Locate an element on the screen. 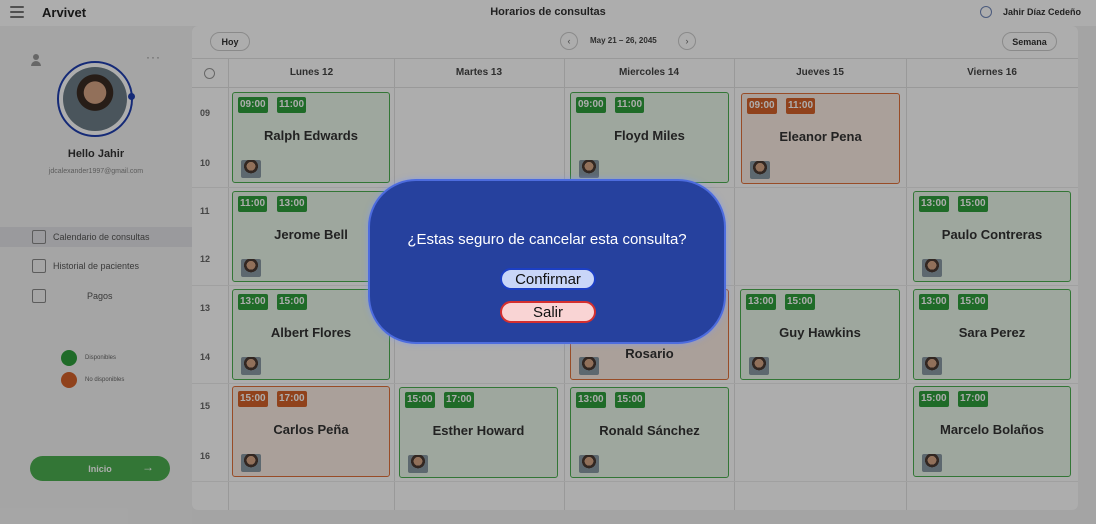  exit-button: Salir is located at coordinates (548, 312).